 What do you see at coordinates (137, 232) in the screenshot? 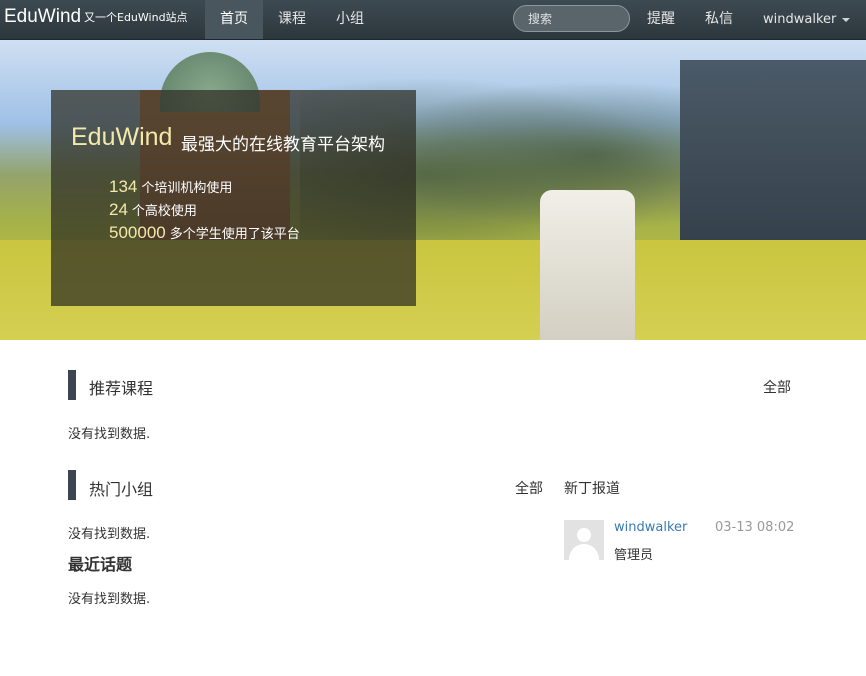
I see `hero-stat-number: 500000` at bounding box center [137, 232].